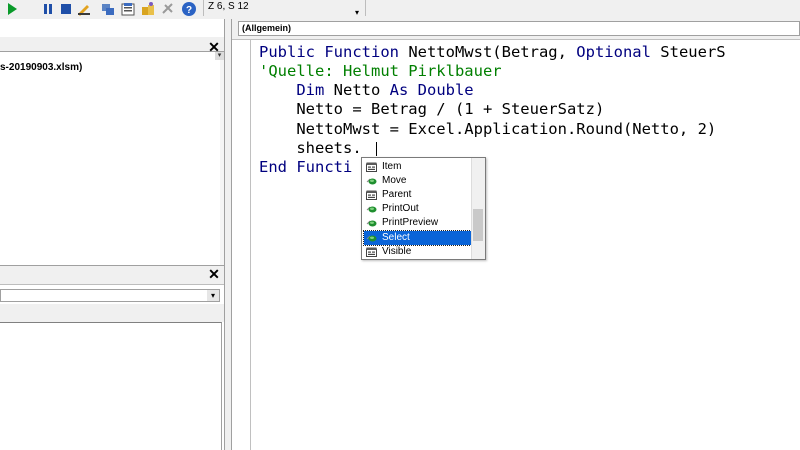 The image size is (800, 450). What do you see at coordinates (228, 234) in the screenshot?
I see `pane-splitter` at bounding box center [228, 234].